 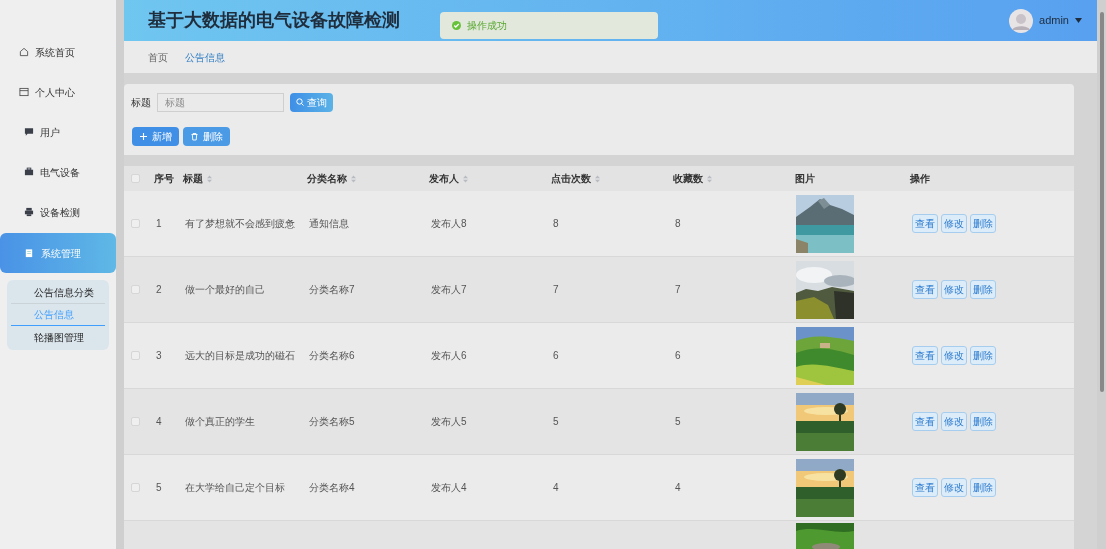 I want to click on menu-item: 系统首页, so click(x=58, y=52).